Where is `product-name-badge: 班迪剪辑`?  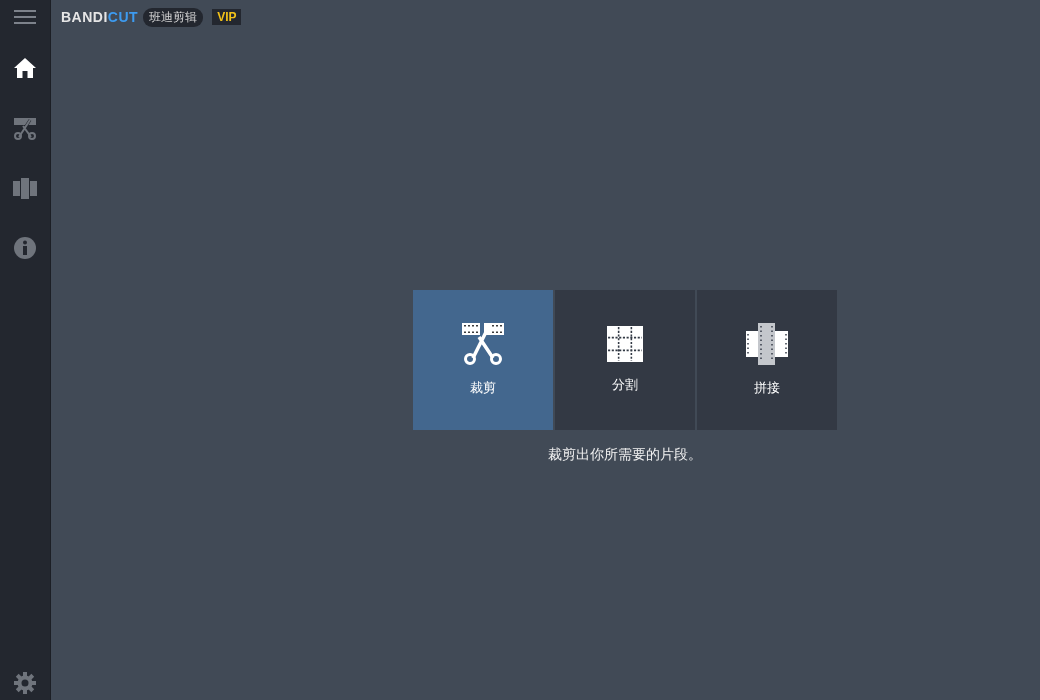 product-name-badge: 班迪剪辑 is located at coordinates (173, 17).